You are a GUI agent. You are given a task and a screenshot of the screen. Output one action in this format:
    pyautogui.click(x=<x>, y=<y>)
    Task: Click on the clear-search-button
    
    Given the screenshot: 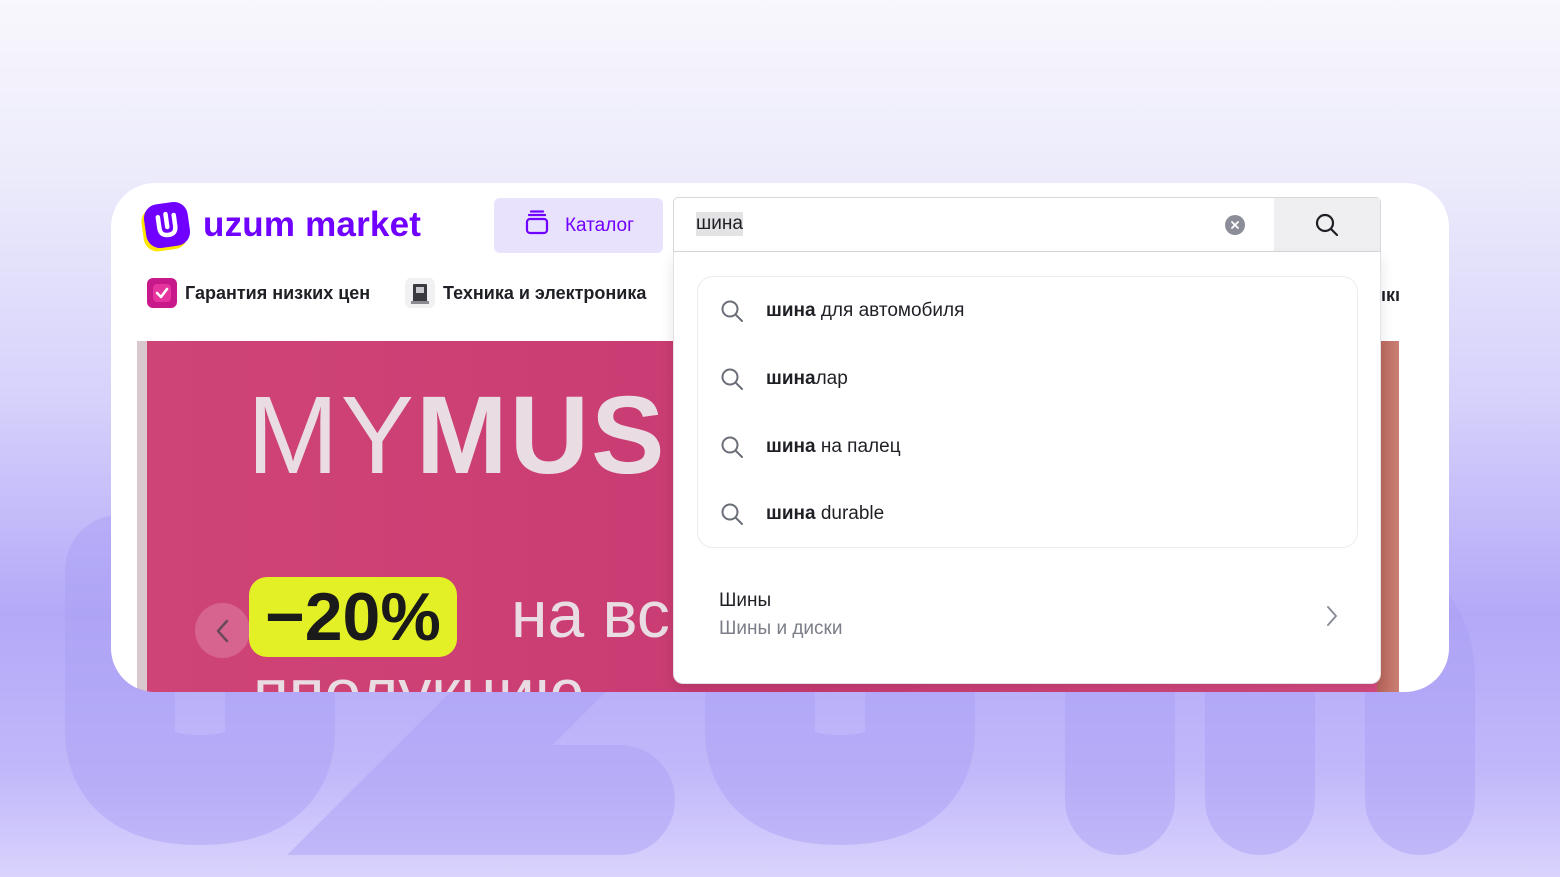 What is the action you would take?
    pyautogui.click(x=1235, y=225)
    